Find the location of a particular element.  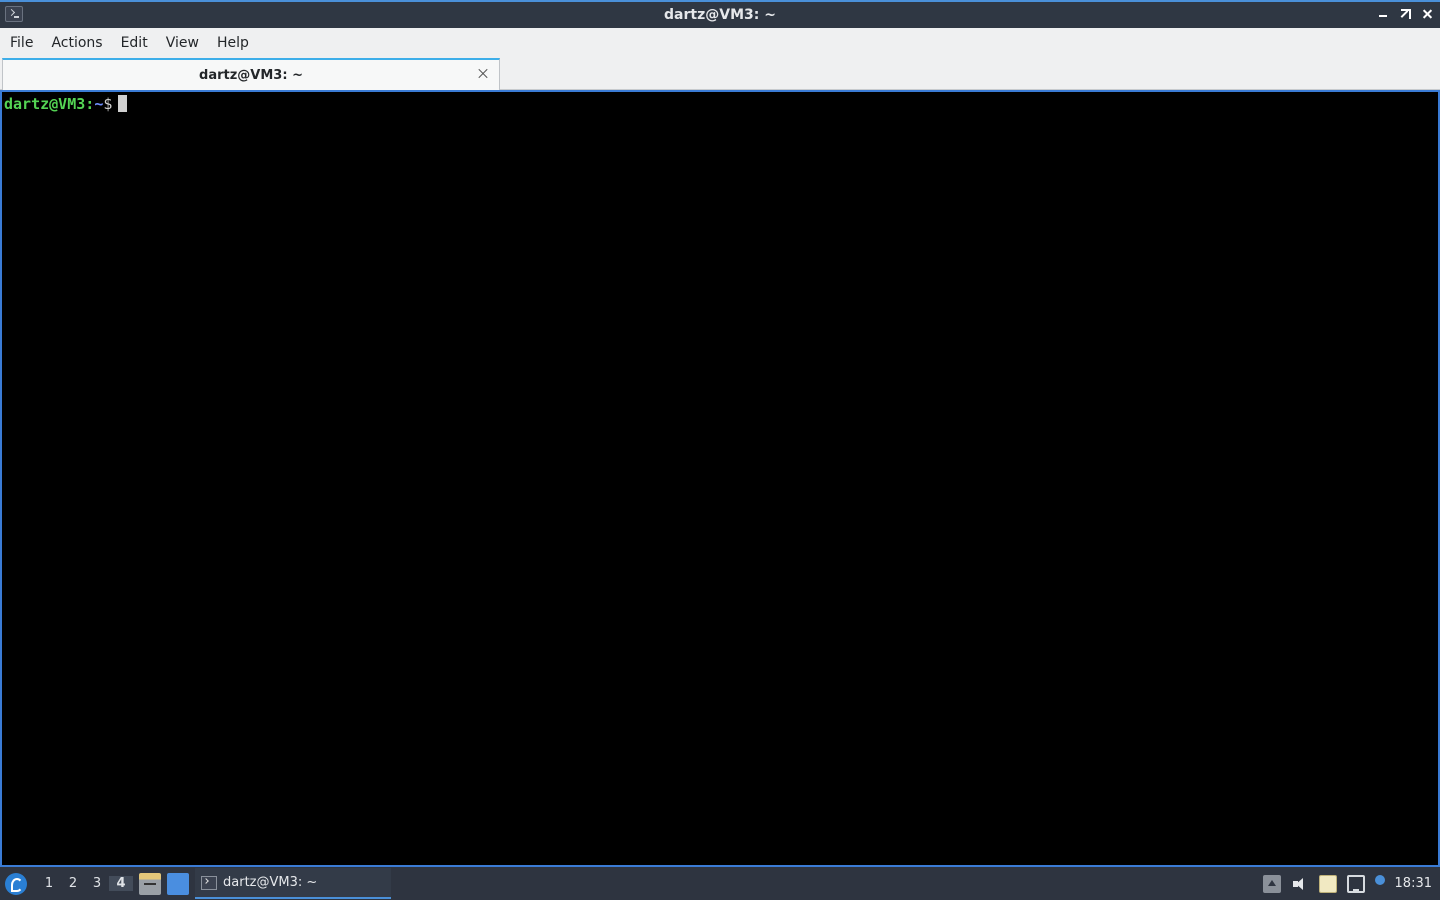

menu-file: File is located at coordinates (21, 43).